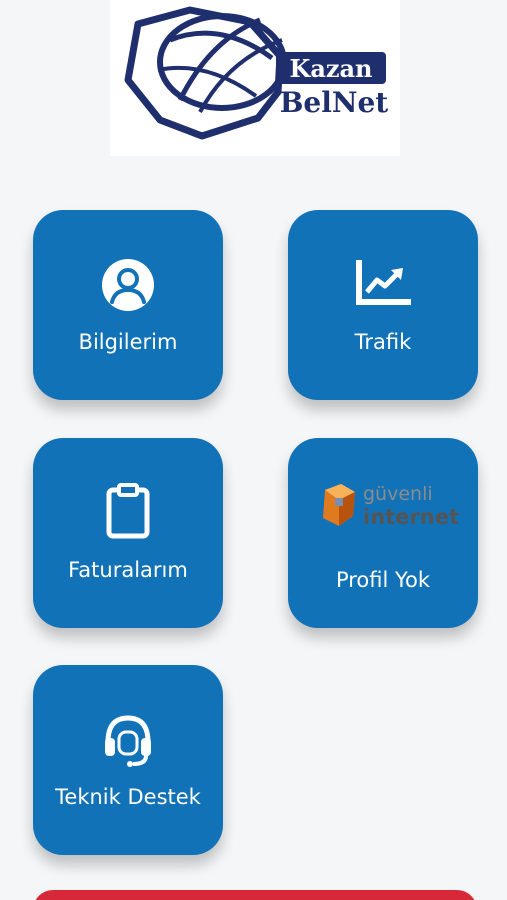 Image resolution: width=507 pixels, height=900 pixels. I want to click on tile-trafik: Trafik, so click(383, 305).